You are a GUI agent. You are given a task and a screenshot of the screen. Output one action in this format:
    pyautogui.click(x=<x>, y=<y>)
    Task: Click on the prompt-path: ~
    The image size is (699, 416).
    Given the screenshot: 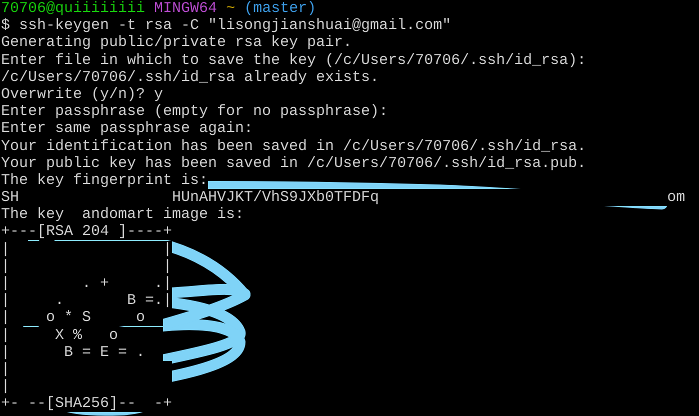 What is the action you would take?
    pyautogui.click(x=231, y=8)
    